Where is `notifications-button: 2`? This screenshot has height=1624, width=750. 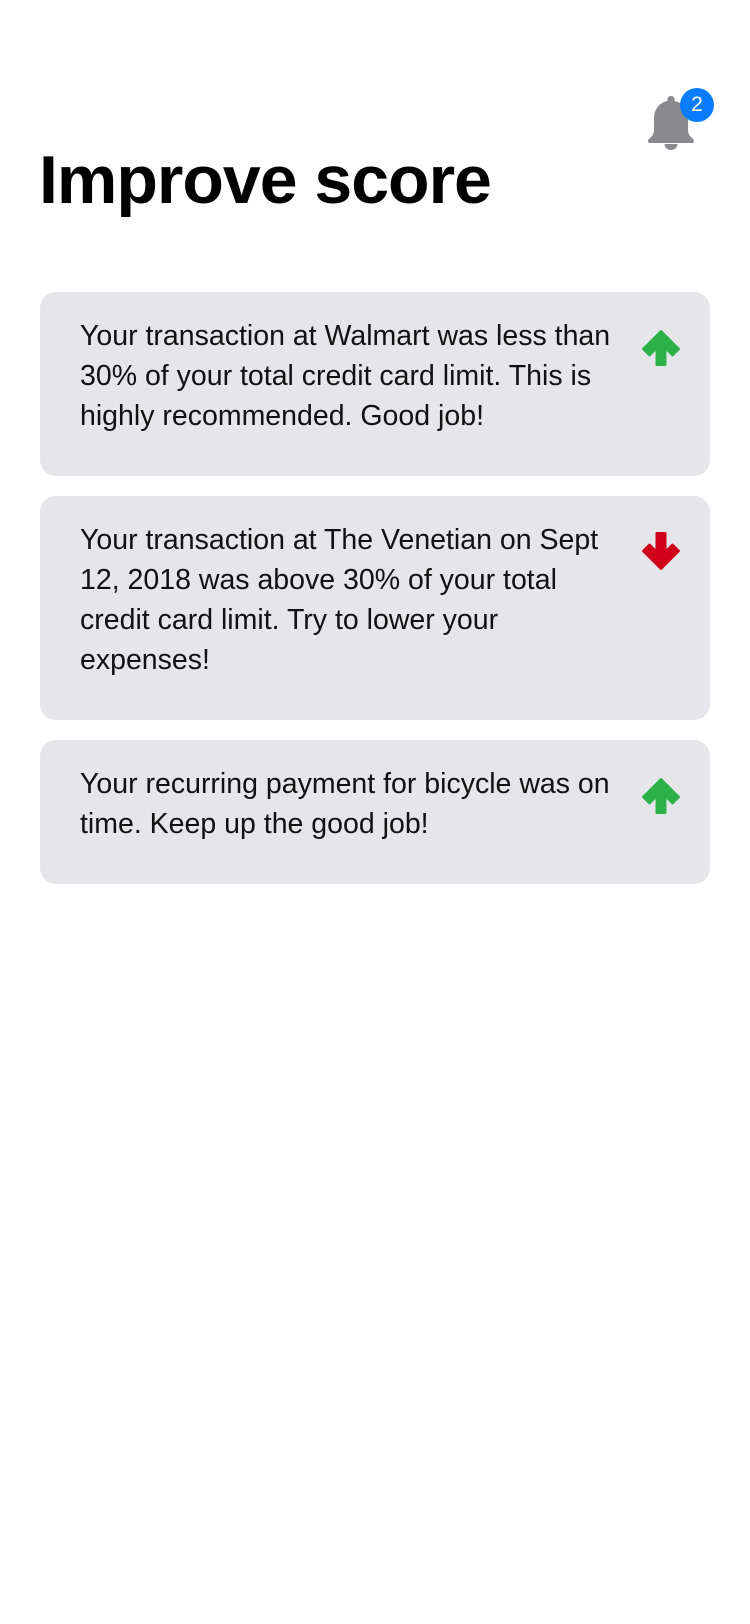 notifications-button: 2 is located at coordinates (680, 121).